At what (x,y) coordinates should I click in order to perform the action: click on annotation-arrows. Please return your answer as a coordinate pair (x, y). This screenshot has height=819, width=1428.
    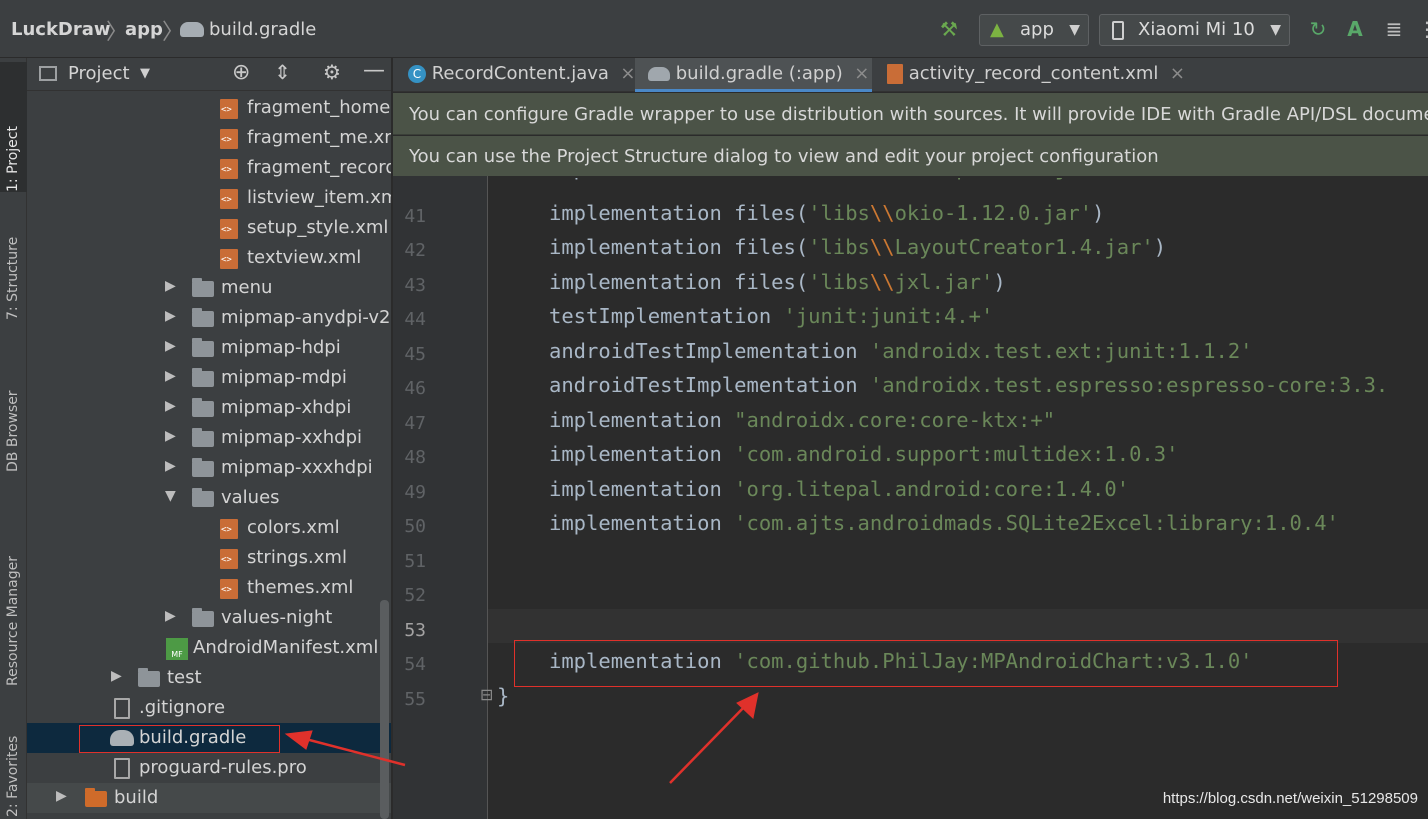
    Looking at the image, I should click on (521, 738).